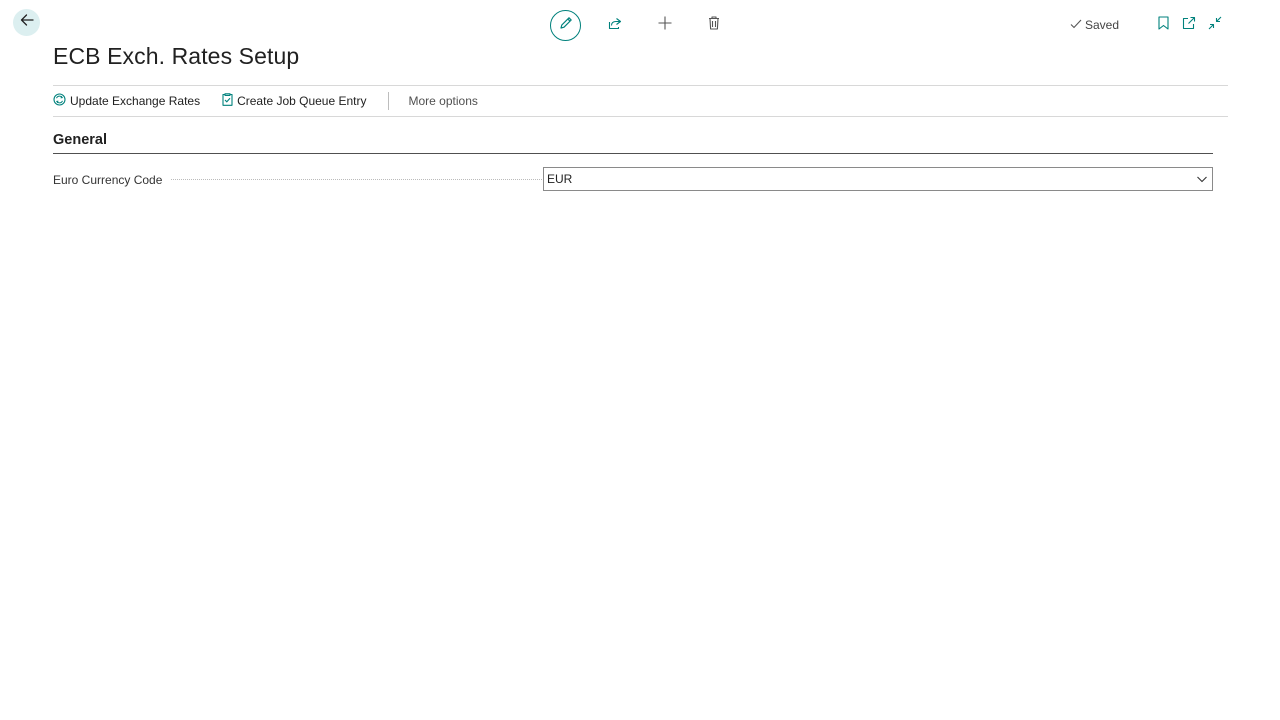 The width and height of the screenshot is (1280, 720). What do you see at coordinates (638, 25) in the screenshot?
I see `top-toolbar` at bounding box center [638, 25].